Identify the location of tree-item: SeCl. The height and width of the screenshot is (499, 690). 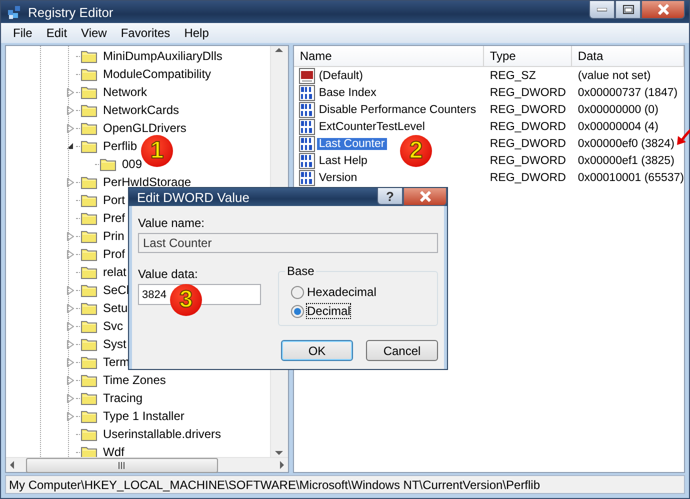
(116, 290).